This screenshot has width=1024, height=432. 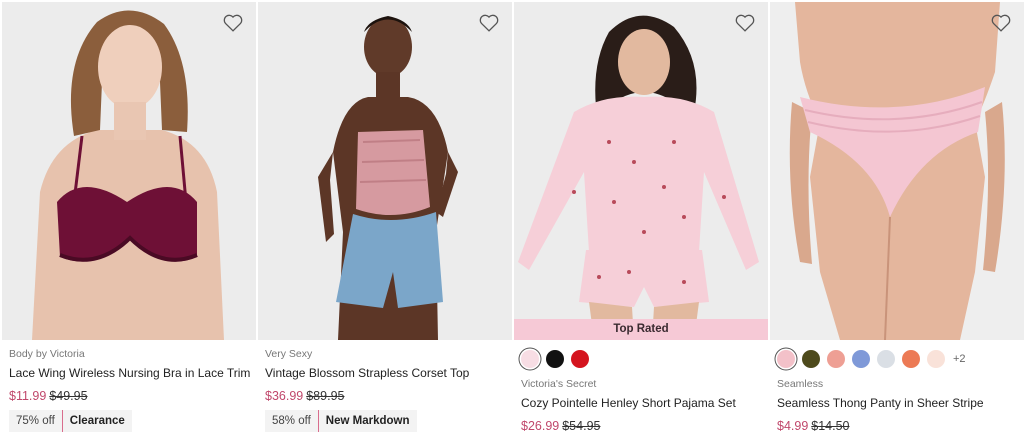 I want to click on top-rated-badge: Top Rated, so click(x=641, y=329).